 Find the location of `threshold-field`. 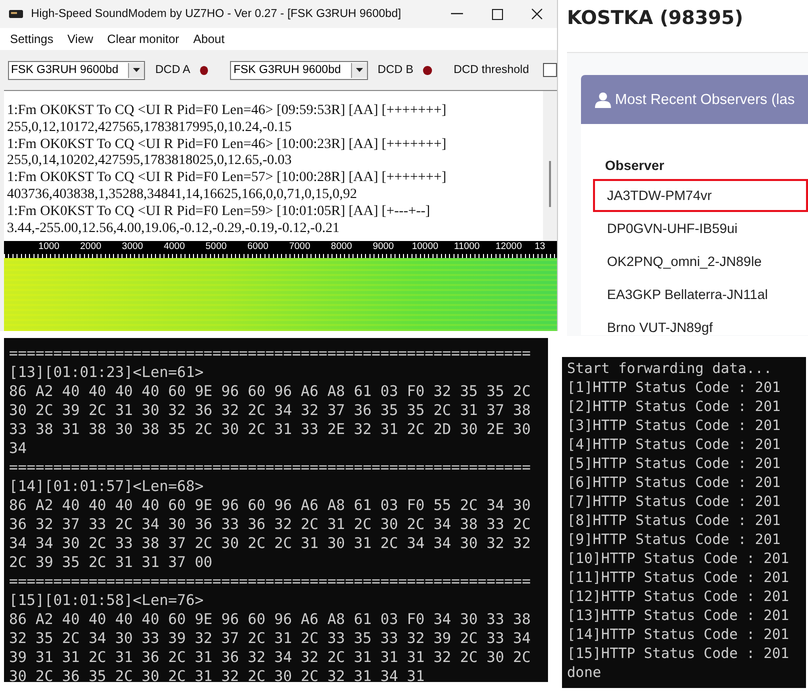

threshold-field is located at coordinates (549, 70).